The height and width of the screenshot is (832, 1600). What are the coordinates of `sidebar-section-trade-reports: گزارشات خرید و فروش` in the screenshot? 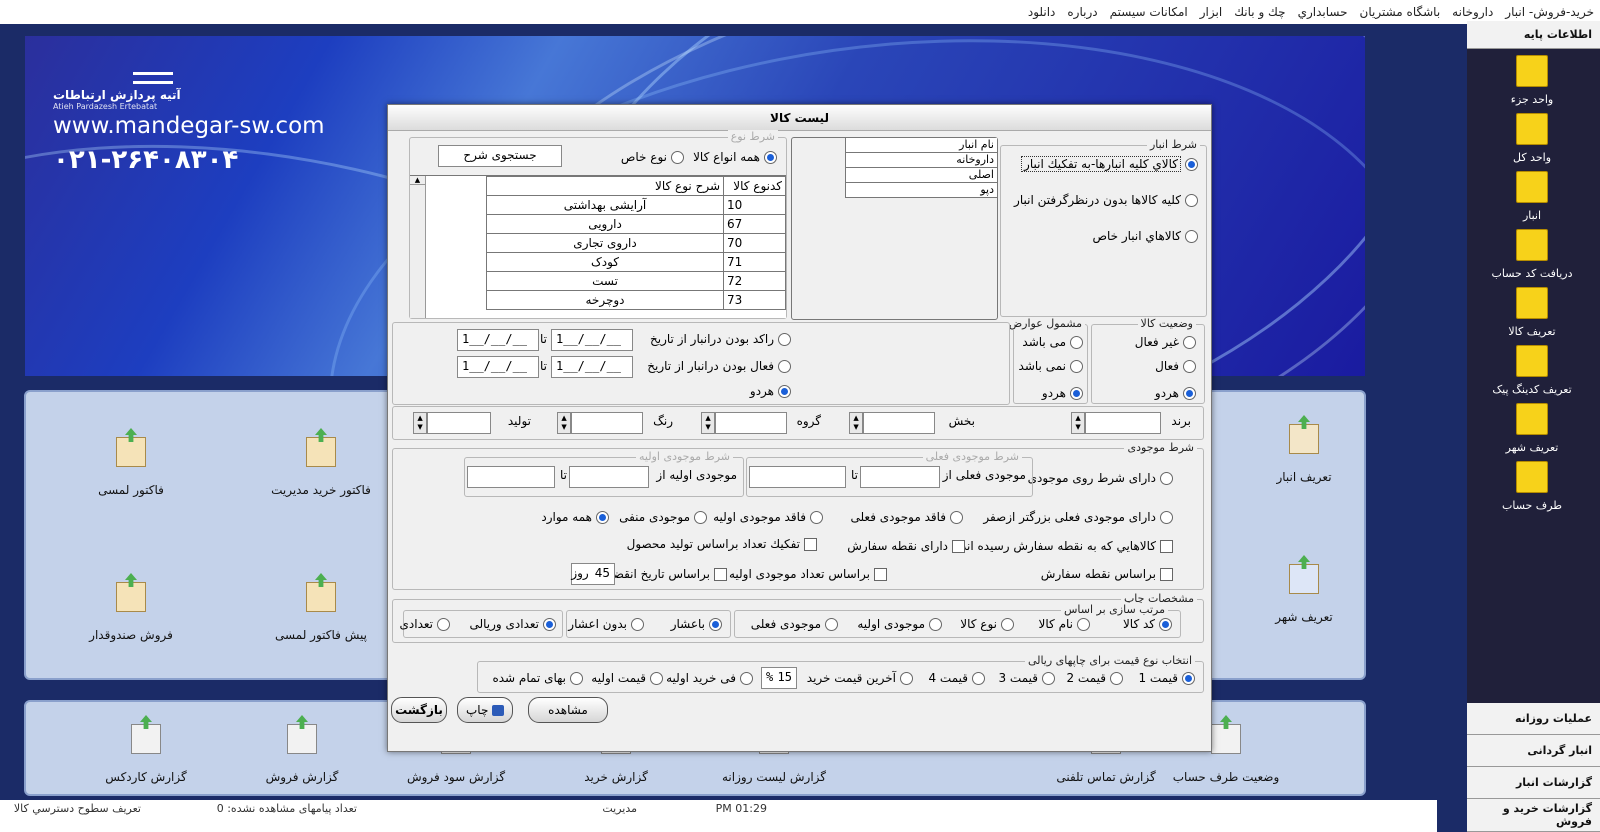 It's located at (1533, 815).